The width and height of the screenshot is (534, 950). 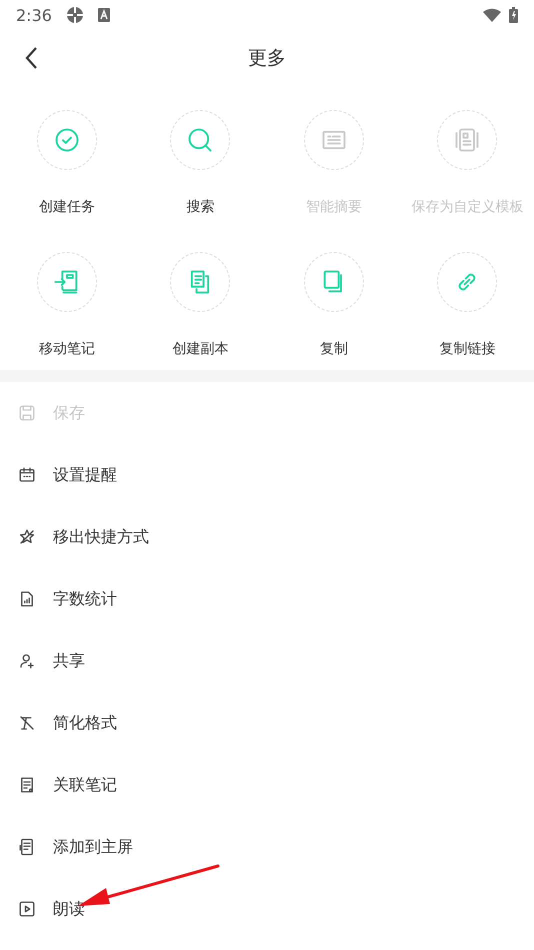 What do you see at coordinates (75, 15) in the screenshot?
I see `aperture-icon` at bounding box center [75, 15].